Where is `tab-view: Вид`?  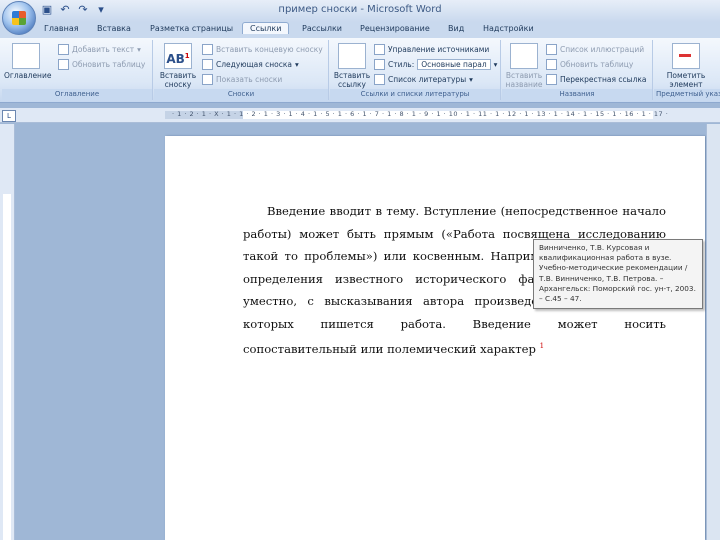
tab-view: Вид is located at coordinates (456, 28).